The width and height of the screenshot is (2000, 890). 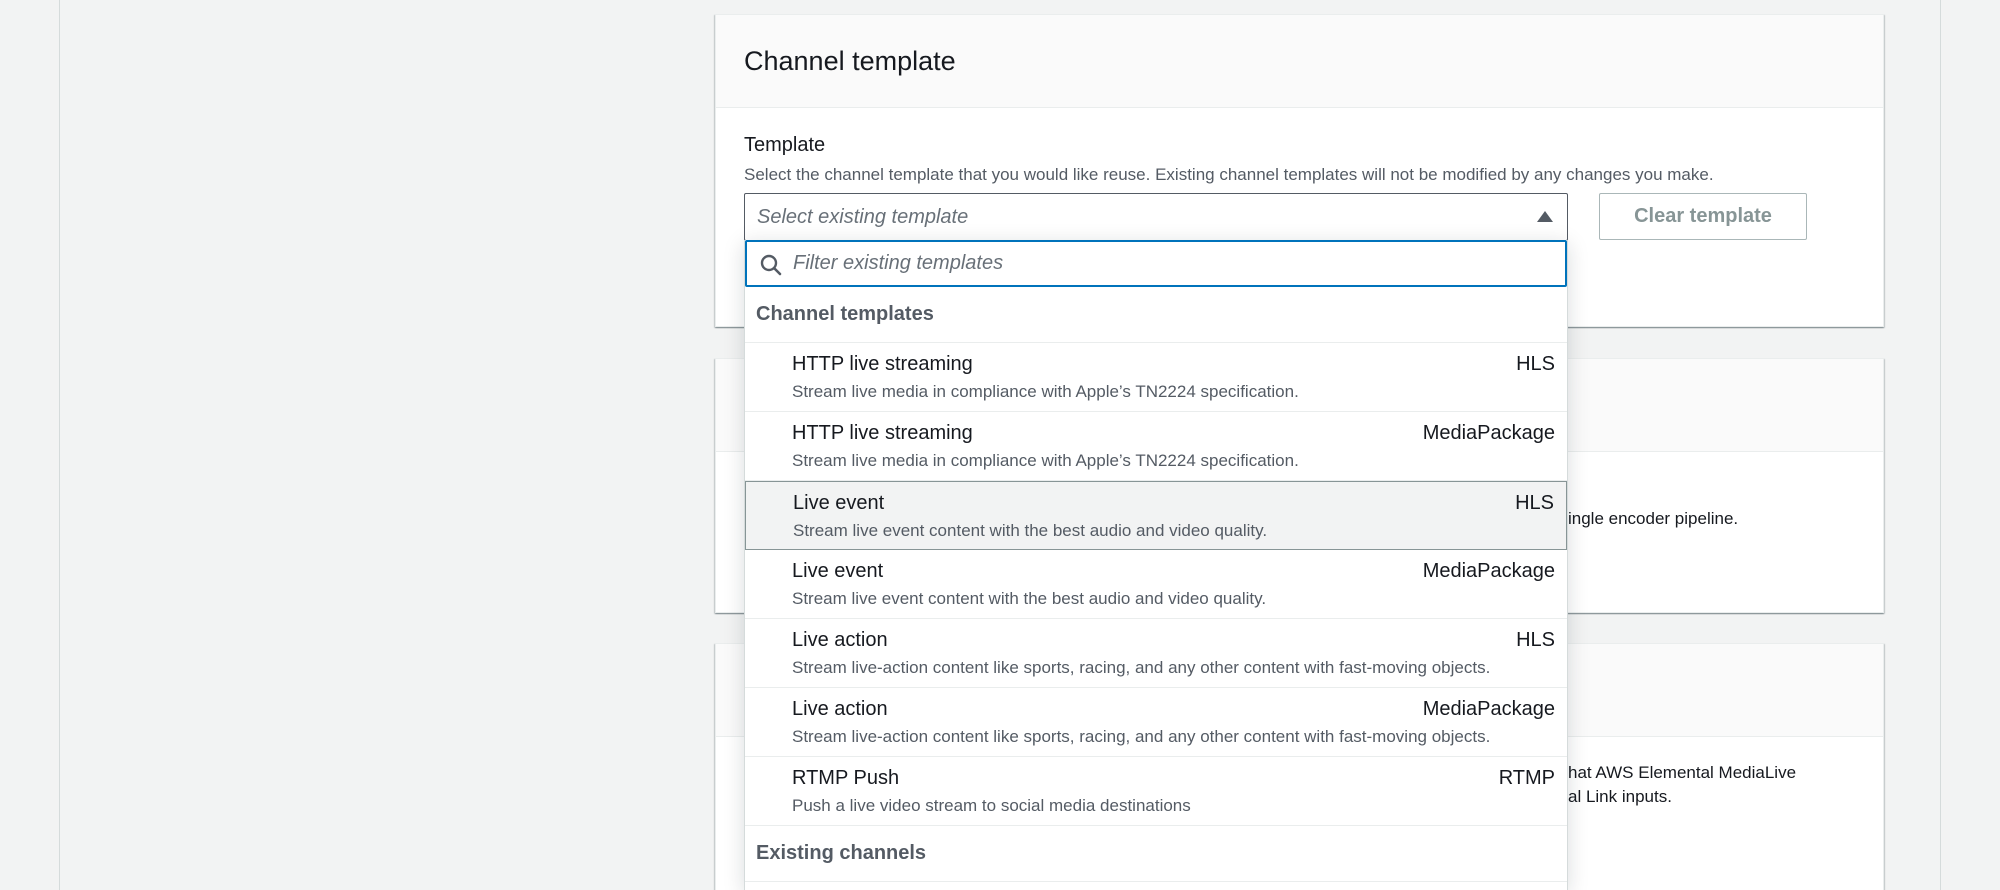 I want to click on card-3-partial-text-2: al Link inputs., so click(x=1620, y=796).